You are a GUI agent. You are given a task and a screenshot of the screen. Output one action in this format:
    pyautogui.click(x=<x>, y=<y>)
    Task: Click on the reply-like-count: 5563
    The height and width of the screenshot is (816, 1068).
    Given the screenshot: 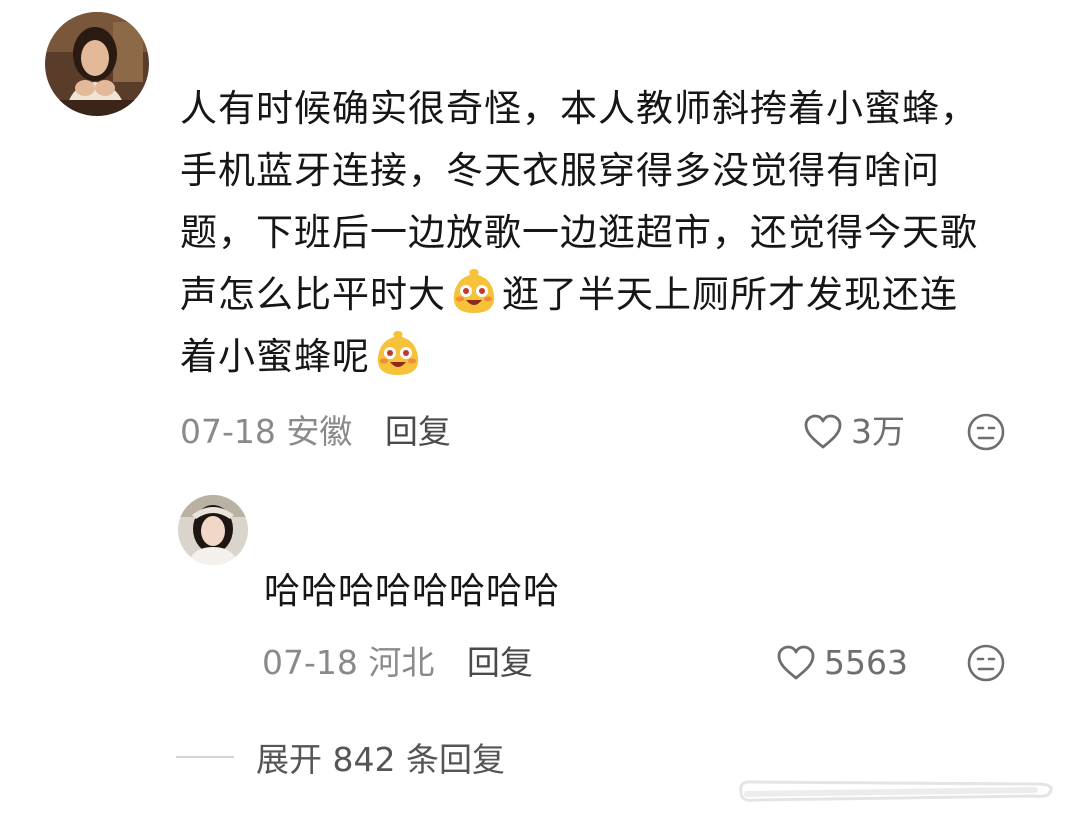 What is the action you would take?
    pyautogui.click(x=866, y=662)
    